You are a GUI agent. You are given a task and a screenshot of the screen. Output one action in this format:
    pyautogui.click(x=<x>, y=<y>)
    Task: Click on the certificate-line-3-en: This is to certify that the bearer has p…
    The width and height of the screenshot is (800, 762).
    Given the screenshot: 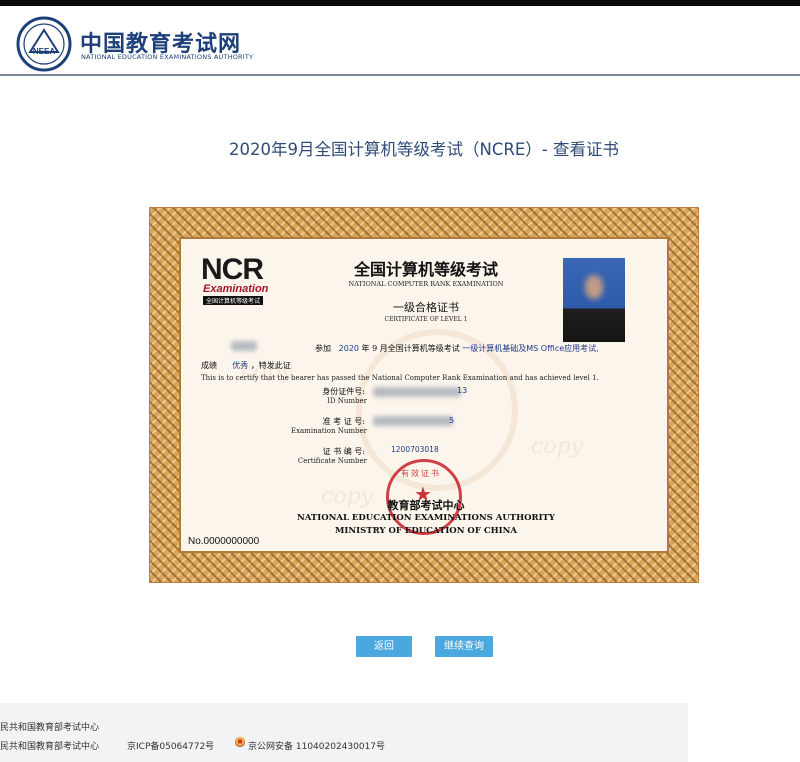 What is the action you would take?
    pyautogui.click(x=400, y=378)
    